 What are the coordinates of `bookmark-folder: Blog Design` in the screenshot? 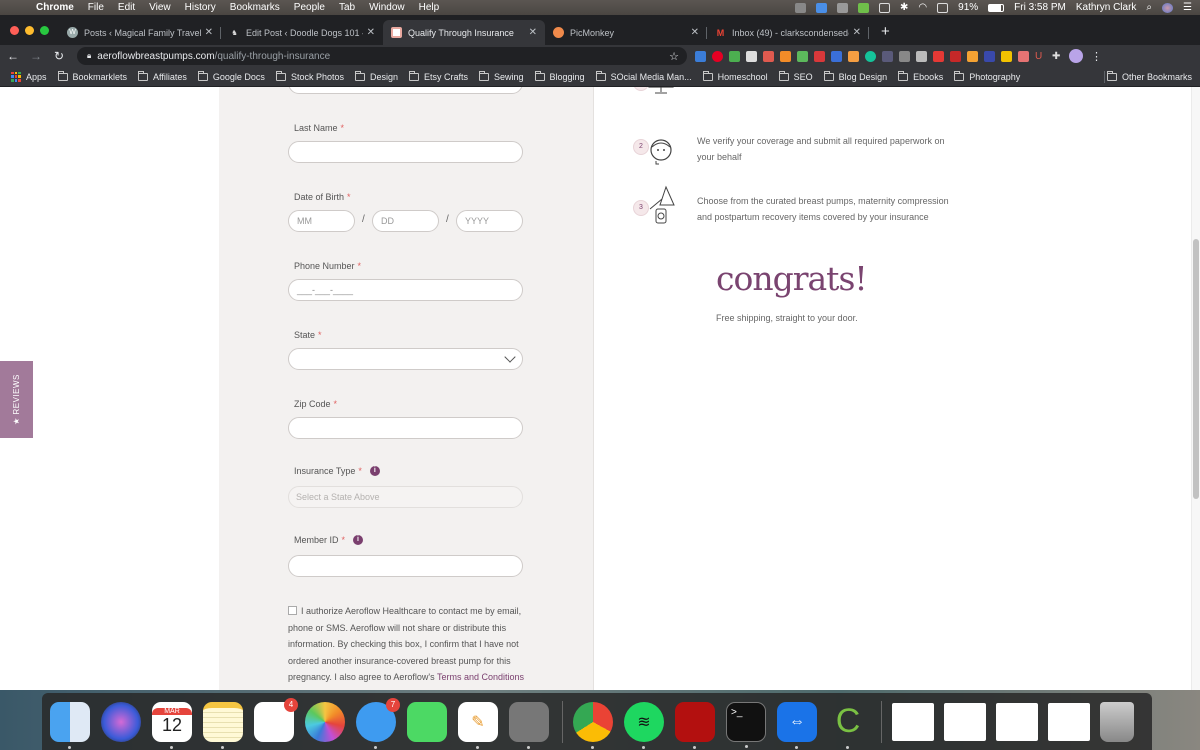 It's located at (855, 76).